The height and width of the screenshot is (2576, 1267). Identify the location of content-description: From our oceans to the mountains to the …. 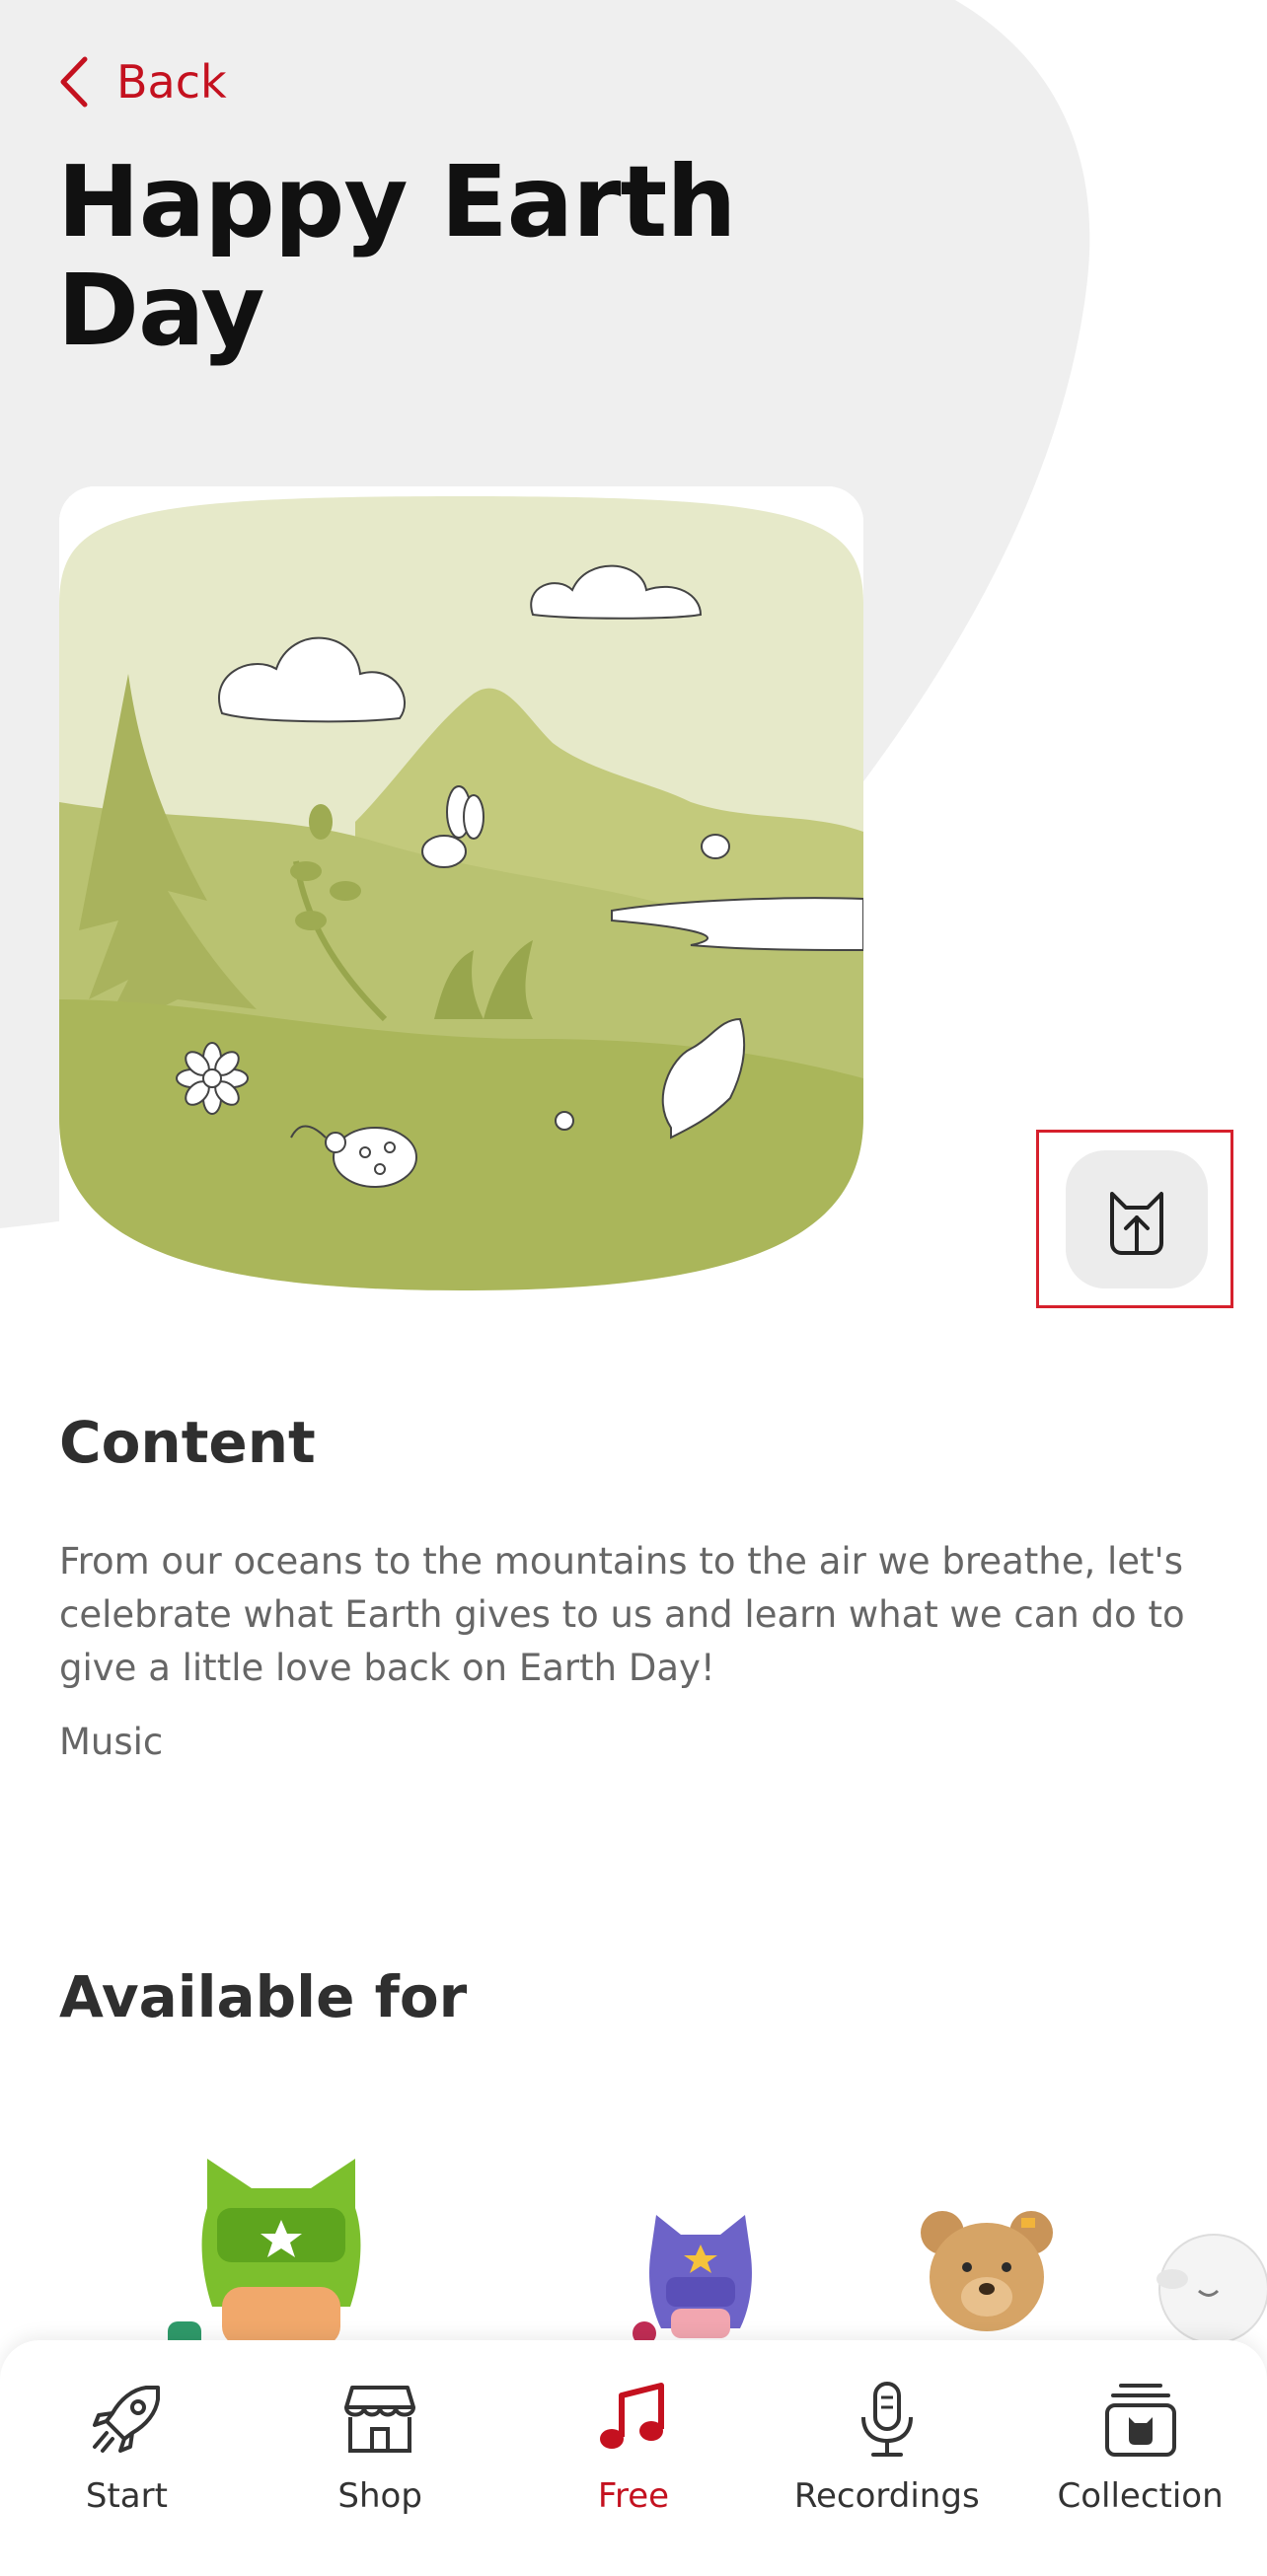
(622, 1614).